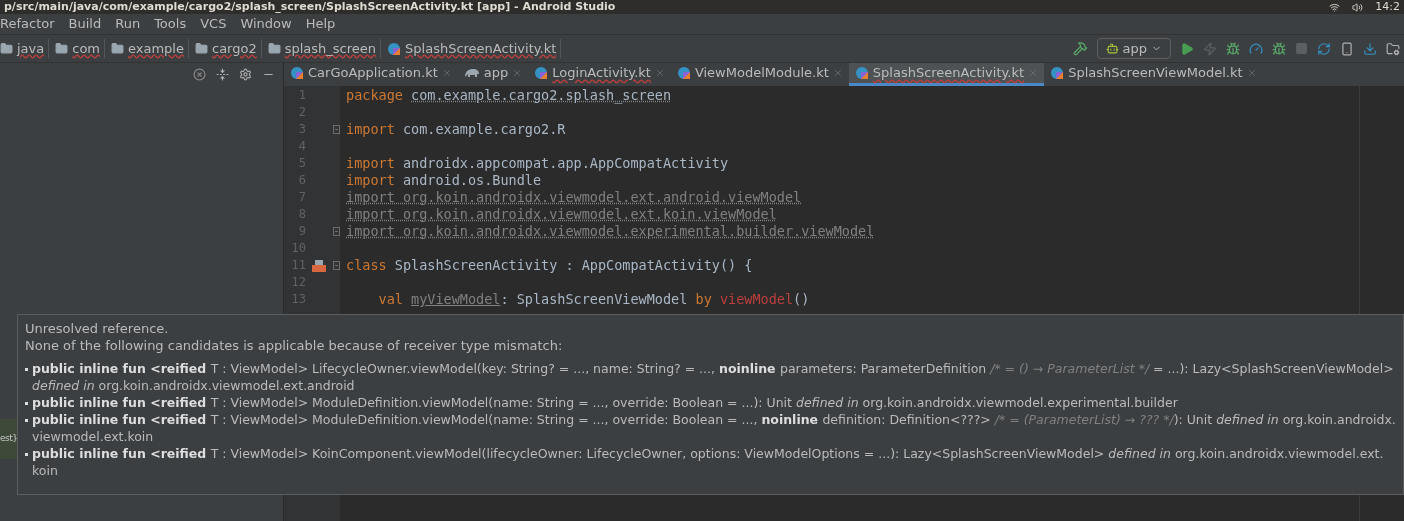 The width and height of the screenshot is (1404, 521). I want to click on debug-attach-icon, so click(1279, 48).